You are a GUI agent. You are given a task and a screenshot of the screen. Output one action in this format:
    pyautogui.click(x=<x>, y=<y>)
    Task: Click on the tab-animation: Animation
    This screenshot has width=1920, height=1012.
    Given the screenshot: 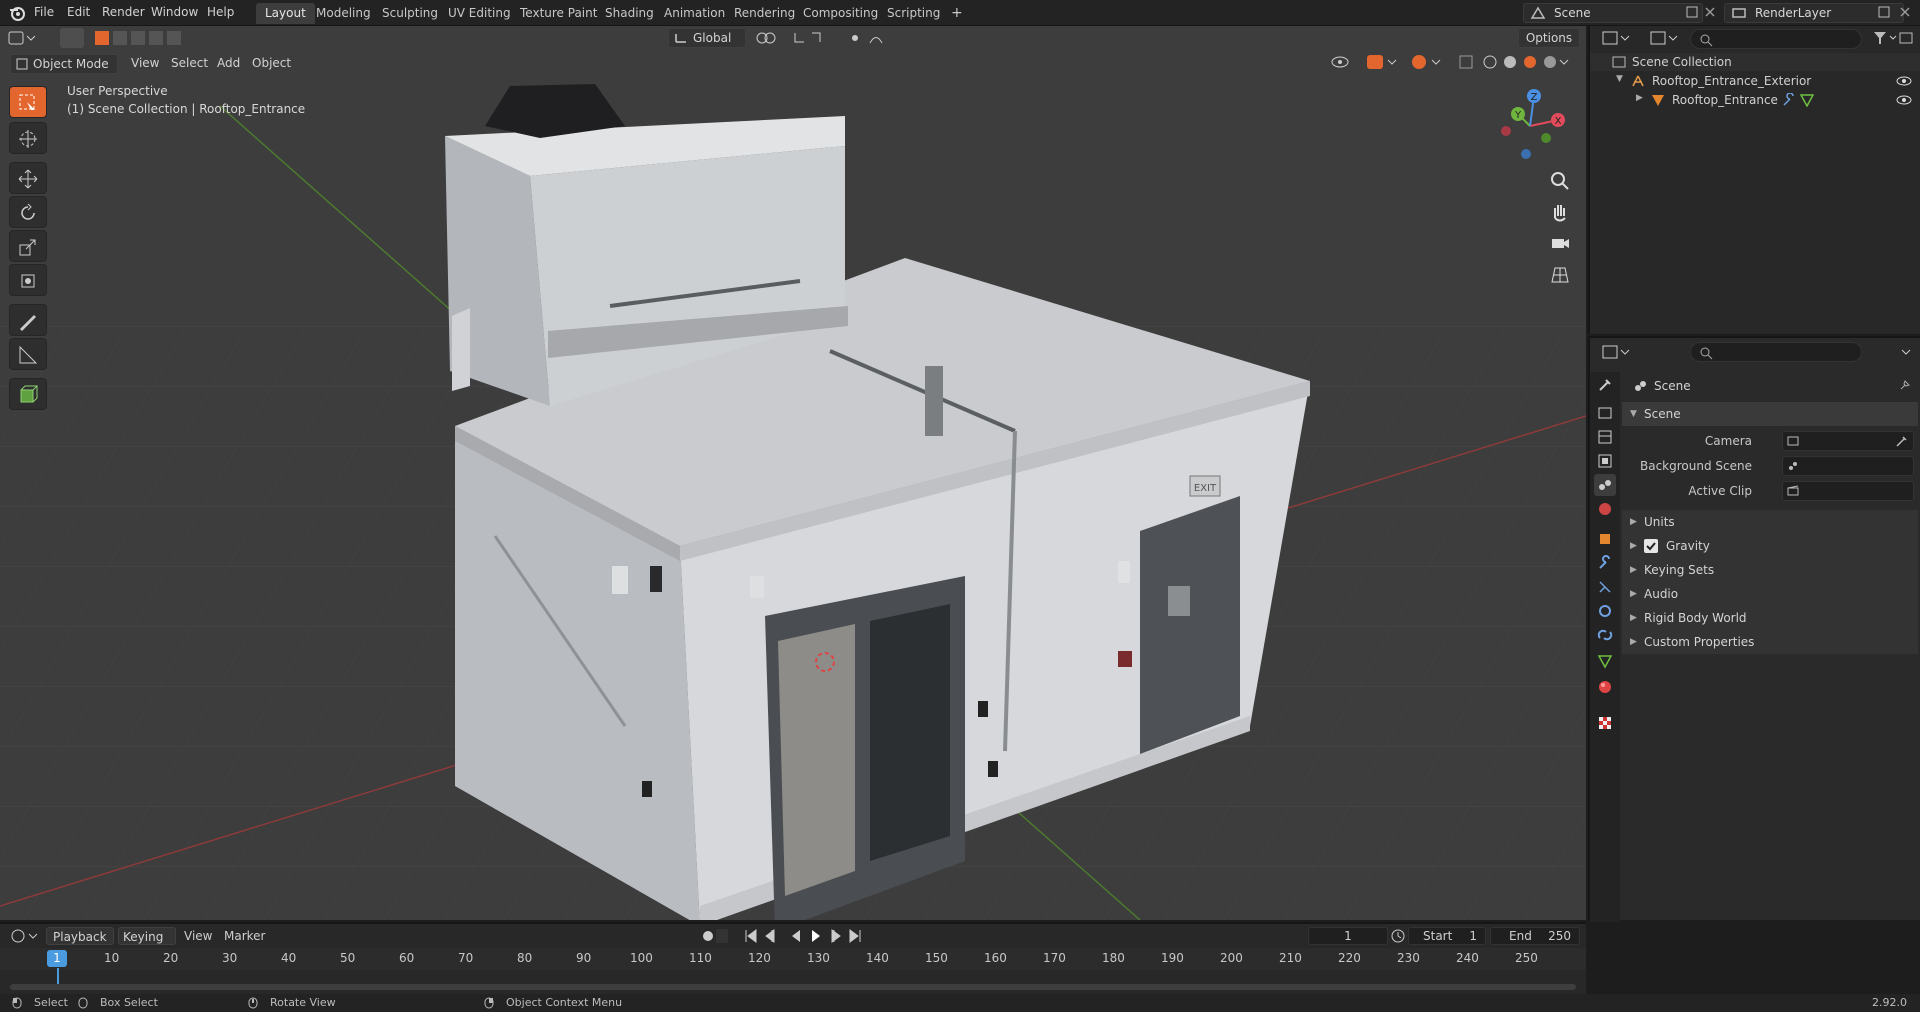 What is the action you would take?
    pyautogui.click(x=694, y=13)
    